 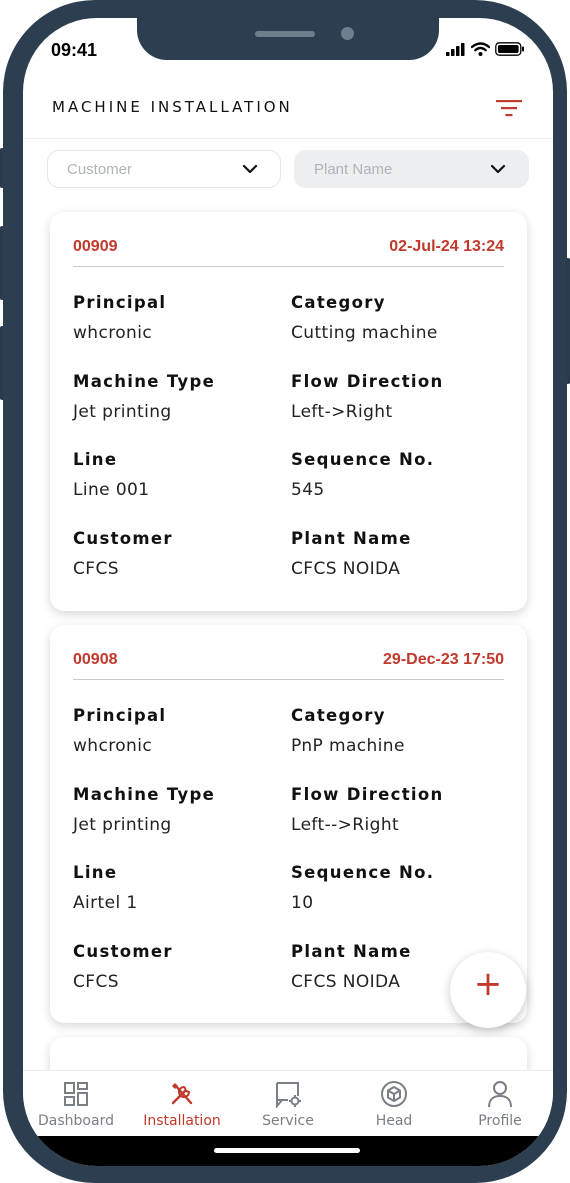 What do you see at coordinates (105, 888) in the screenshot?
I see `field-line: Line Airtel 1` at bounding box center [105, 888].